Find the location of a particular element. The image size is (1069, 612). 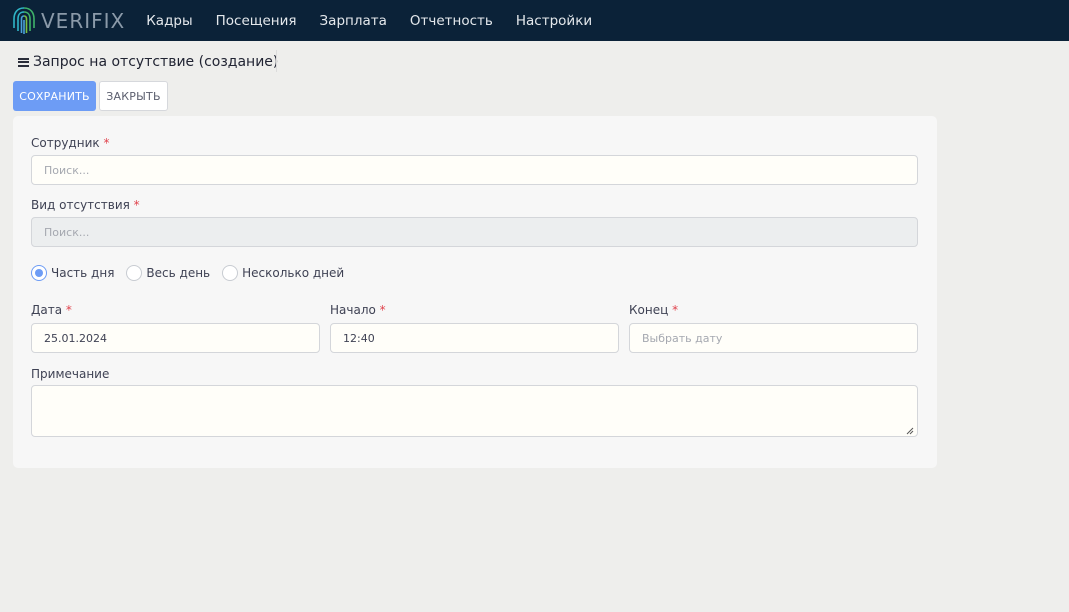

nav-item-salary: Зарплата is located at coordinates (353, 21).